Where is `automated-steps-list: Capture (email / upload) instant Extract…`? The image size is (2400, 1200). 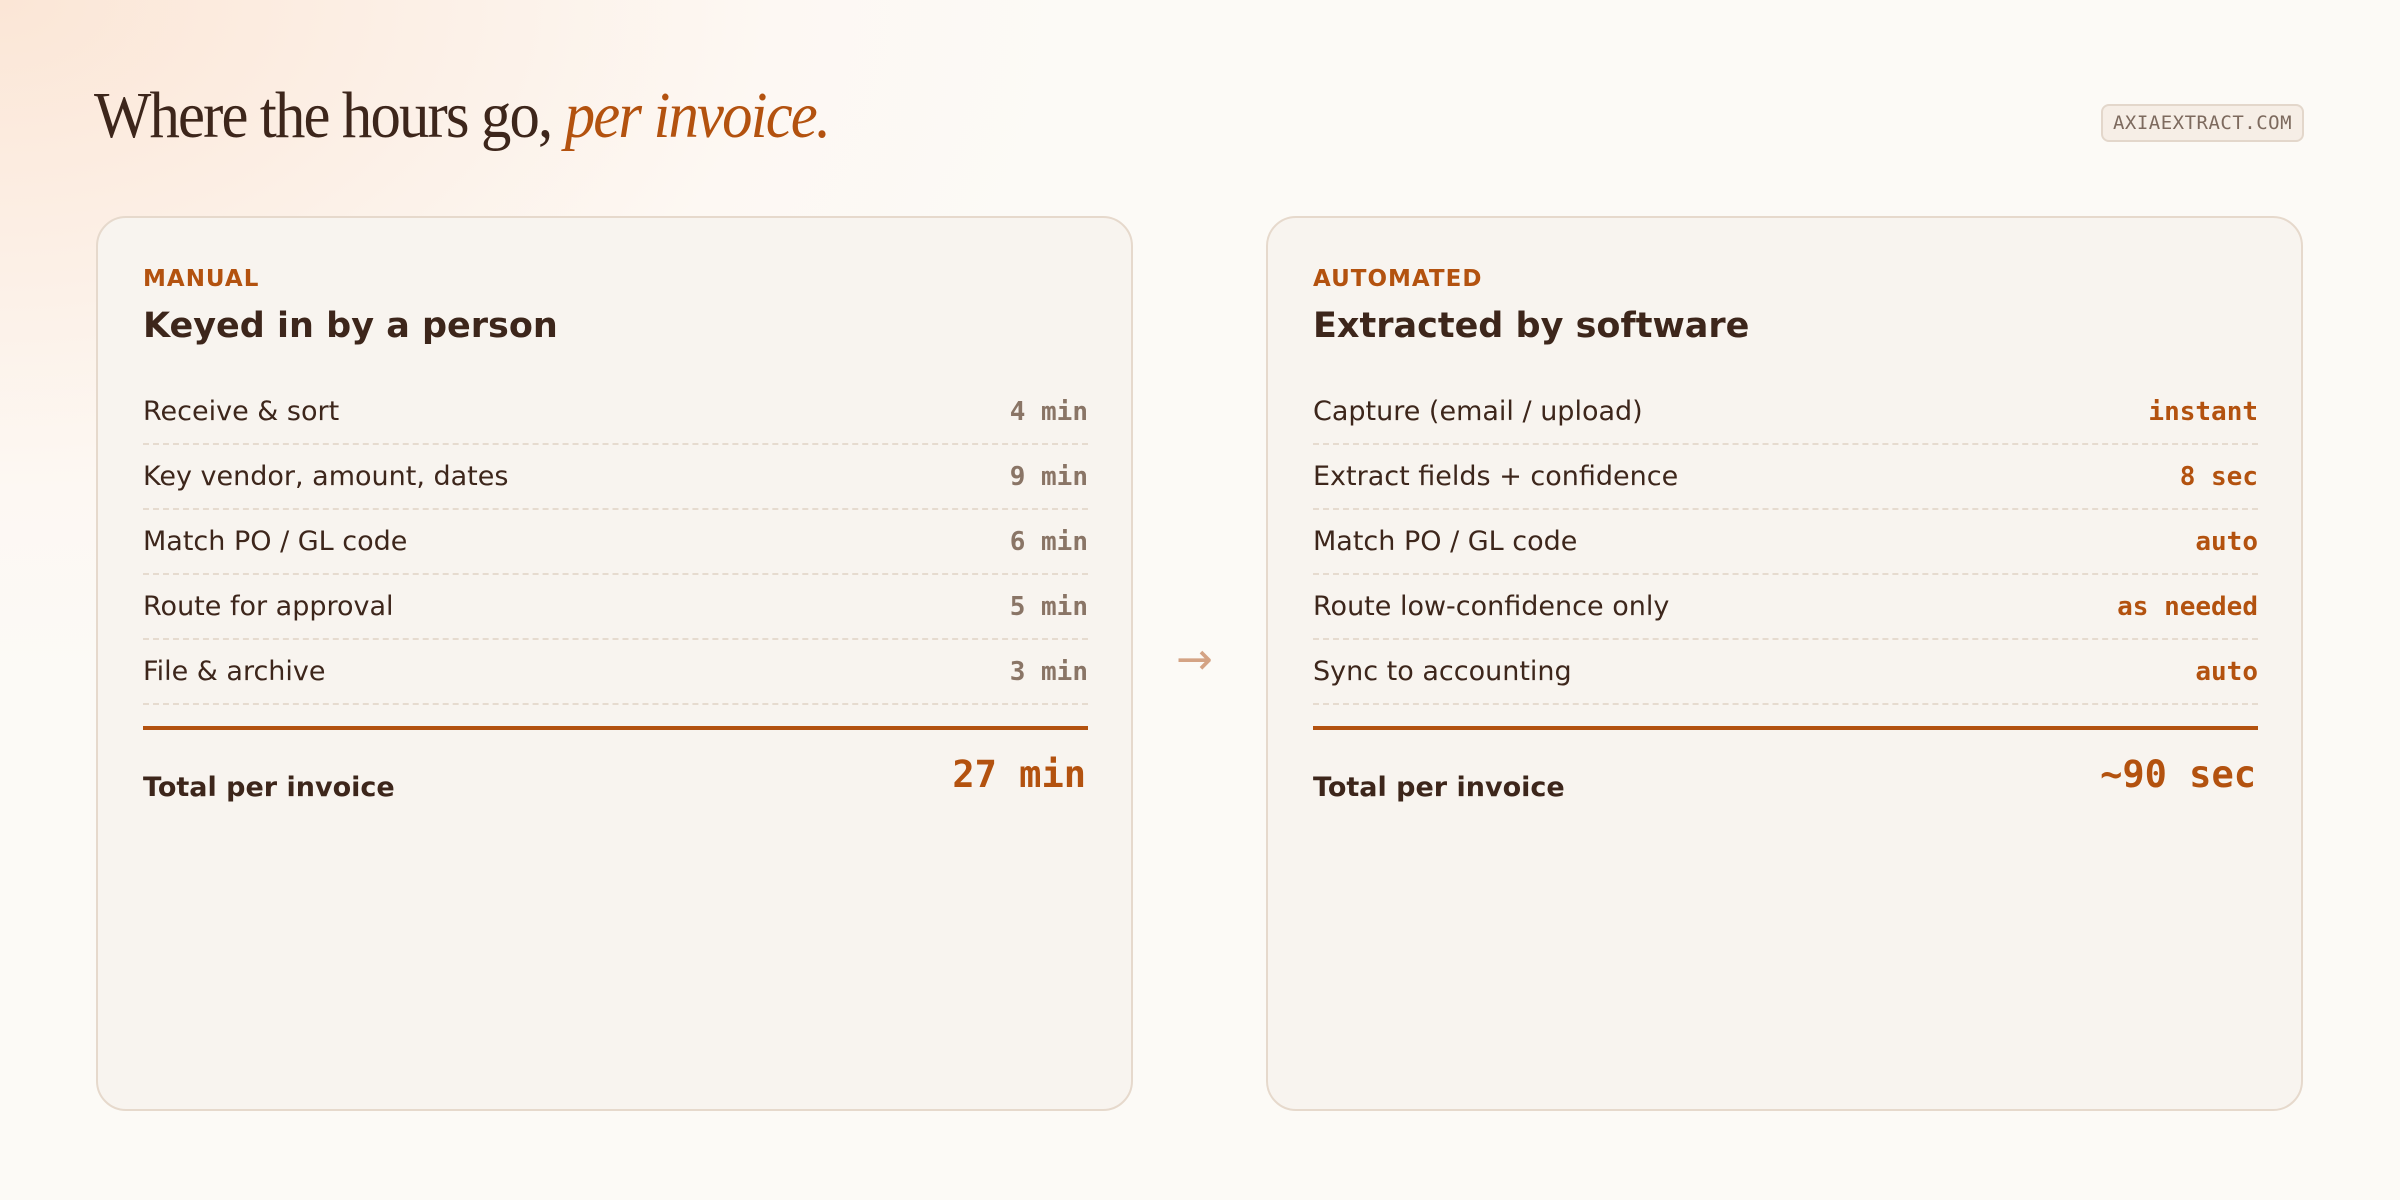
automated-steps-list: Capture (email / upload) instant Extract… is located at coordinates (1785, 542).